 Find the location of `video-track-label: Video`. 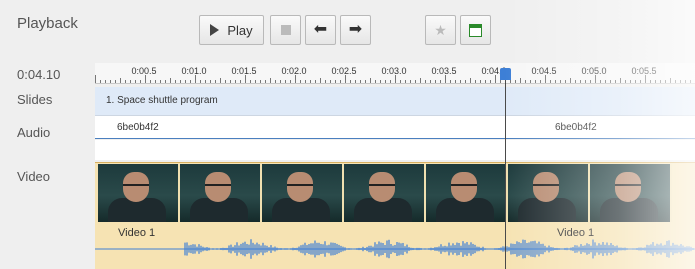

video-track-label: Video is located at coordinates (34, 176).